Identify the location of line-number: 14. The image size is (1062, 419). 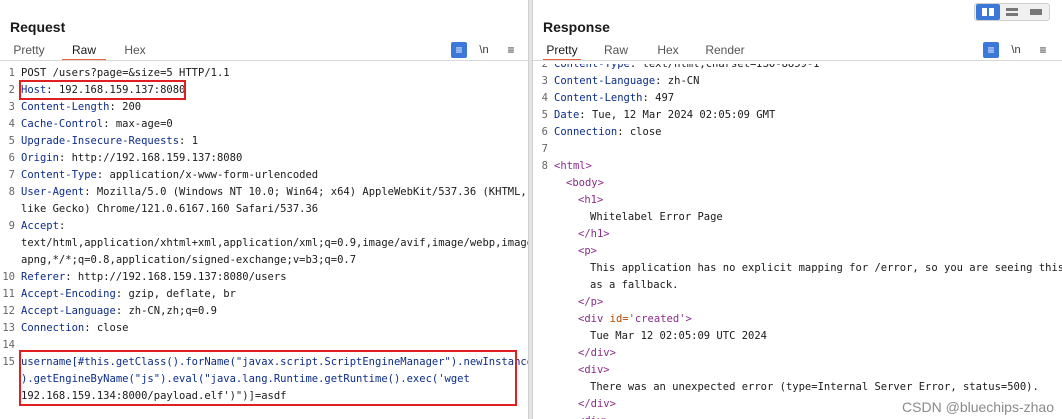
(8, 345).